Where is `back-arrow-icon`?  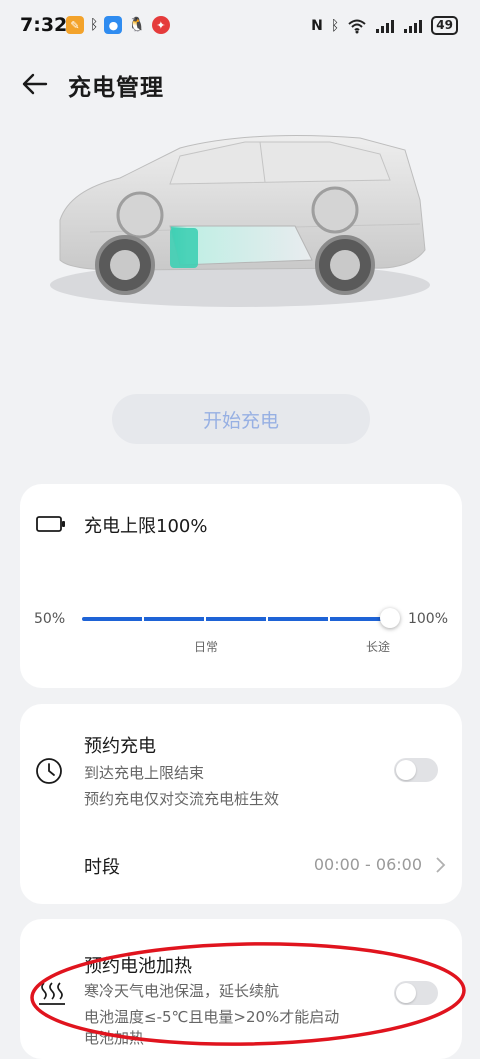
back-arrow-icon is located at coordinates (34, 84).